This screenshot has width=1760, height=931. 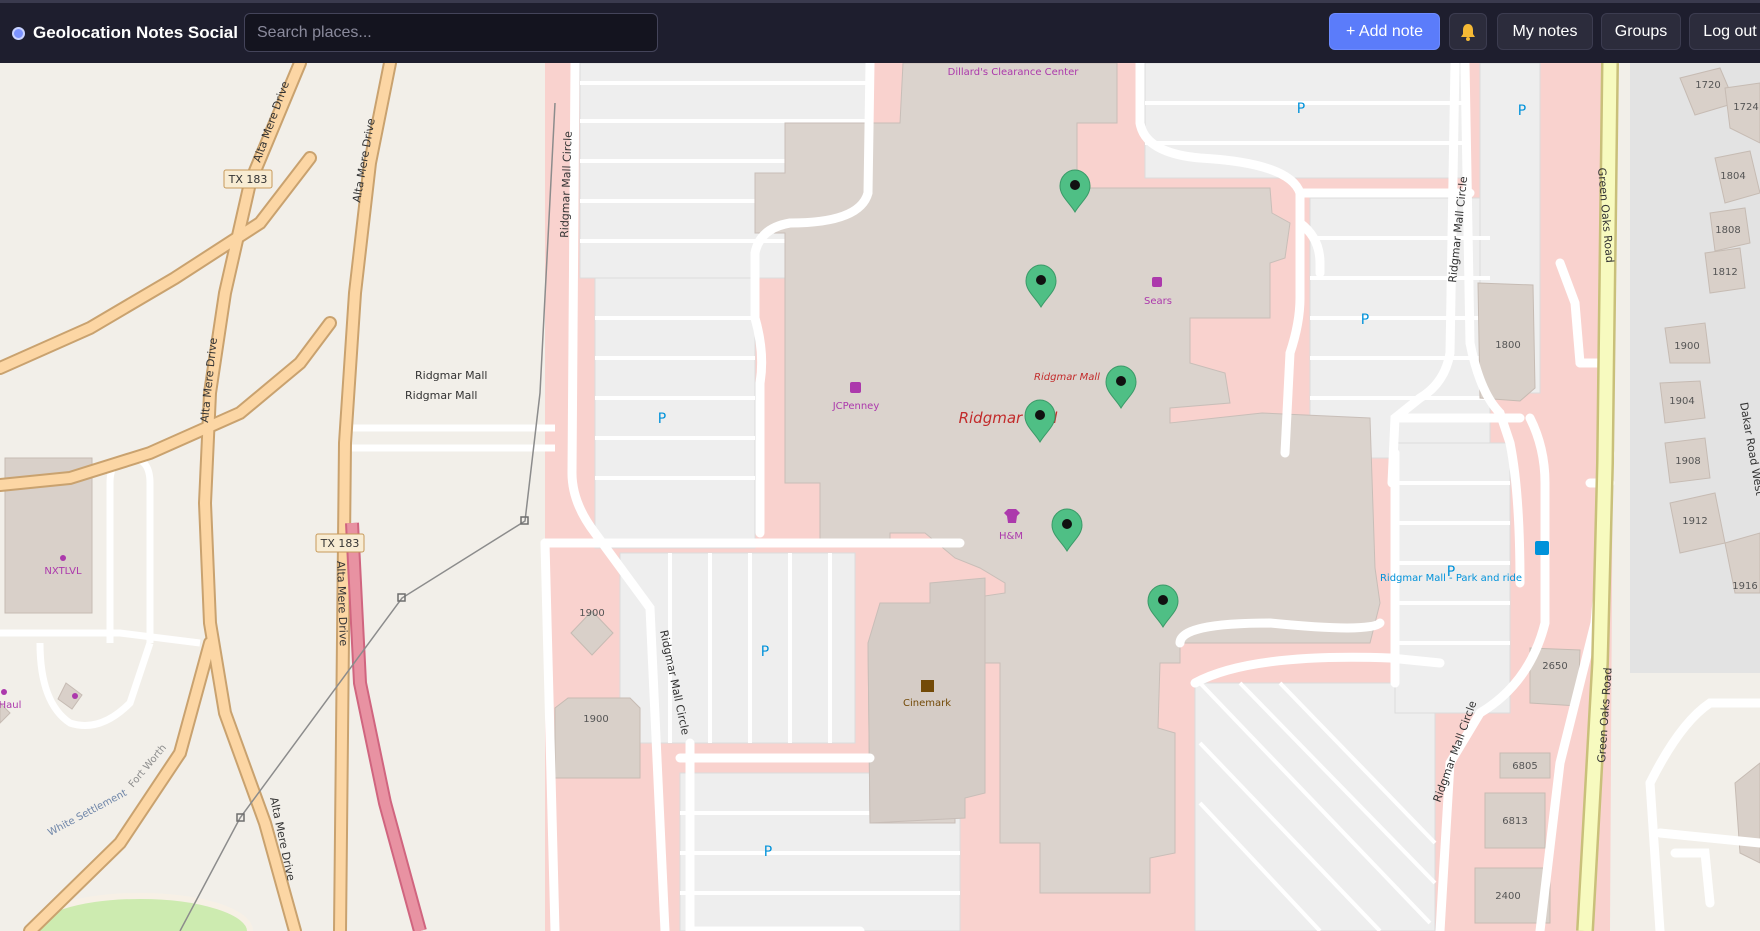 I want to click on hm-label: H&M, so click(x=1011, y=536).